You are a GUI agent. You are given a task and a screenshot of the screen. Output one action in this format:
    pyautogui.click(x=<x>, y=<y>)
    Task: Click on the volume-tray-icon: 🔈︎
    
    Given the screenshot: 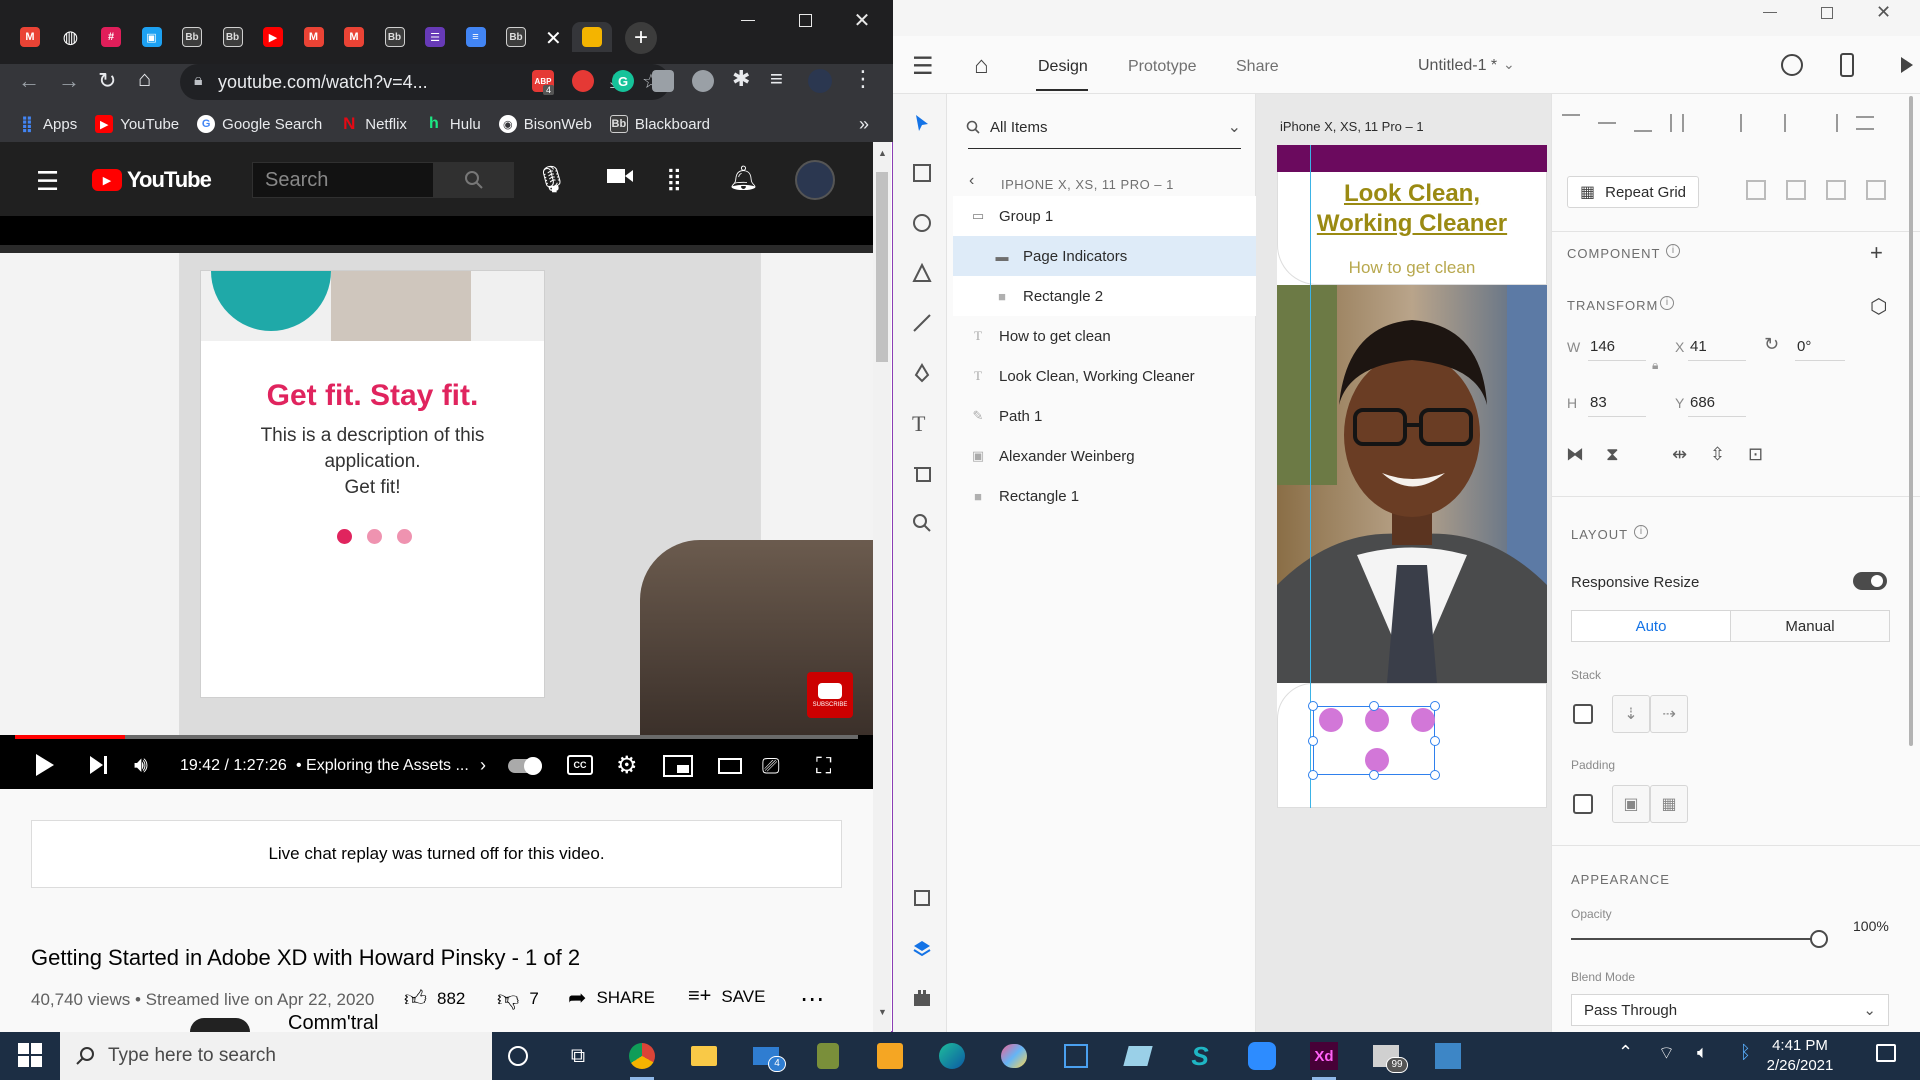 What is the action you would take?
    pyautogui.click(x=1702, y=1052)
    